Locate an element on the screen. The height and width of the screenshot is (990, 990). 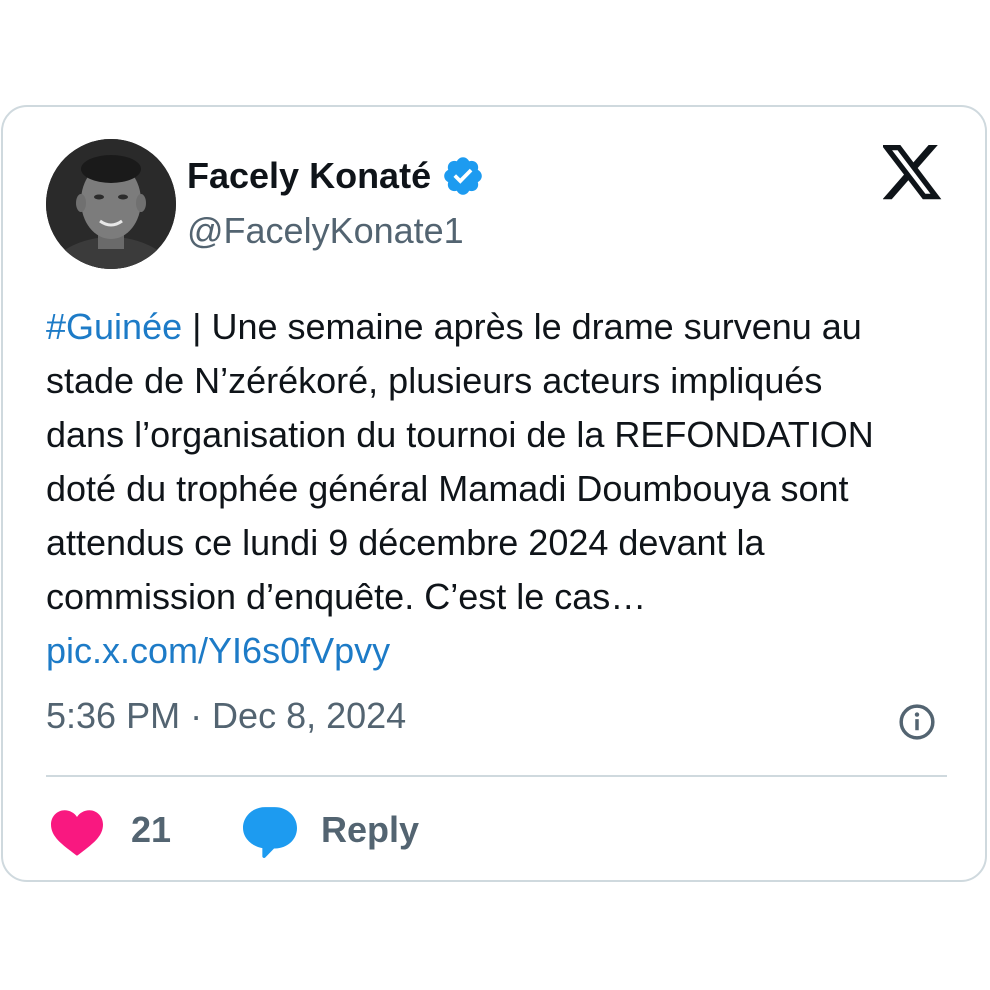
tweet-line-text: | Une semaine après le drame survenu au is located at coordinates (522, 326).